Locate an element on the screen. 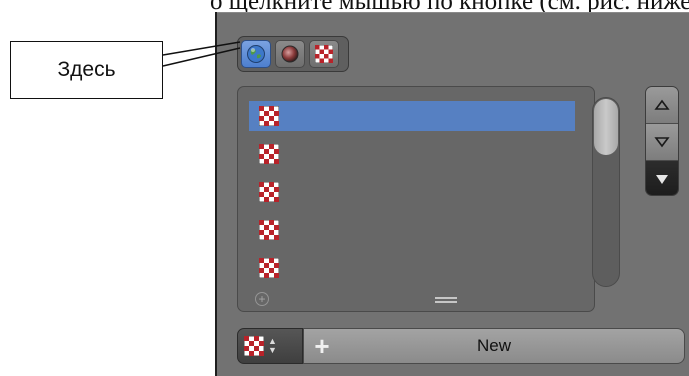  callout-label: Здесь is located at coordinates (86, 69).